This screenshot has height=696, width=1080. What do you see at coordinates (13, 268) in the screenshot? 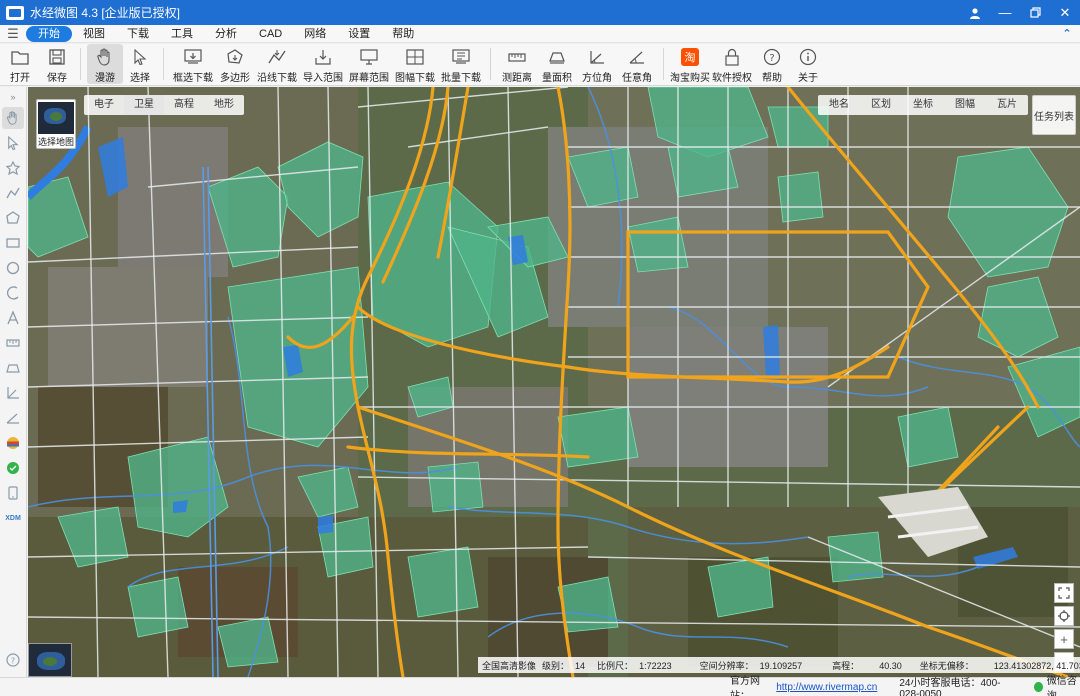
I see `draw-circle-icon` at bounding box center [13, 268].